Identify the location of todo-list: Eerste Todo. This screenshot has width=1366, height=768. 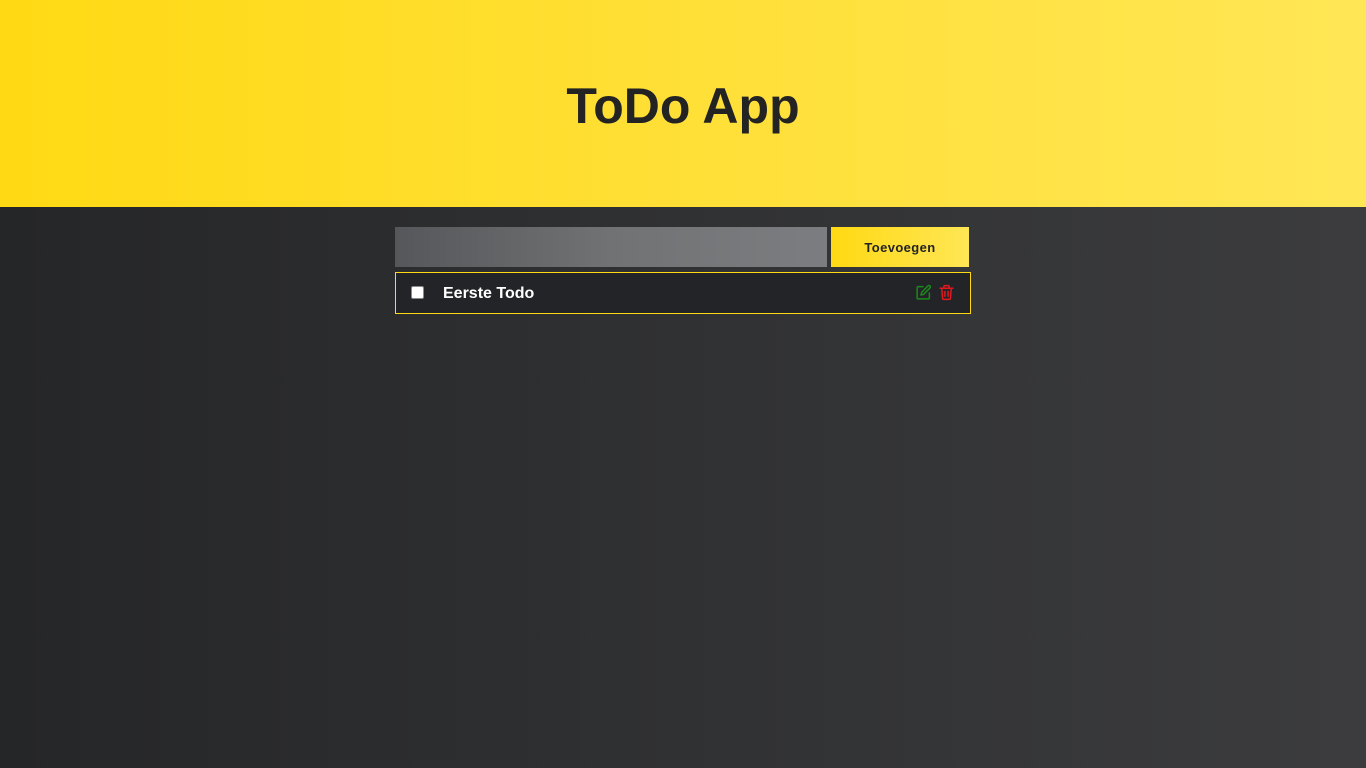
(683, 293).